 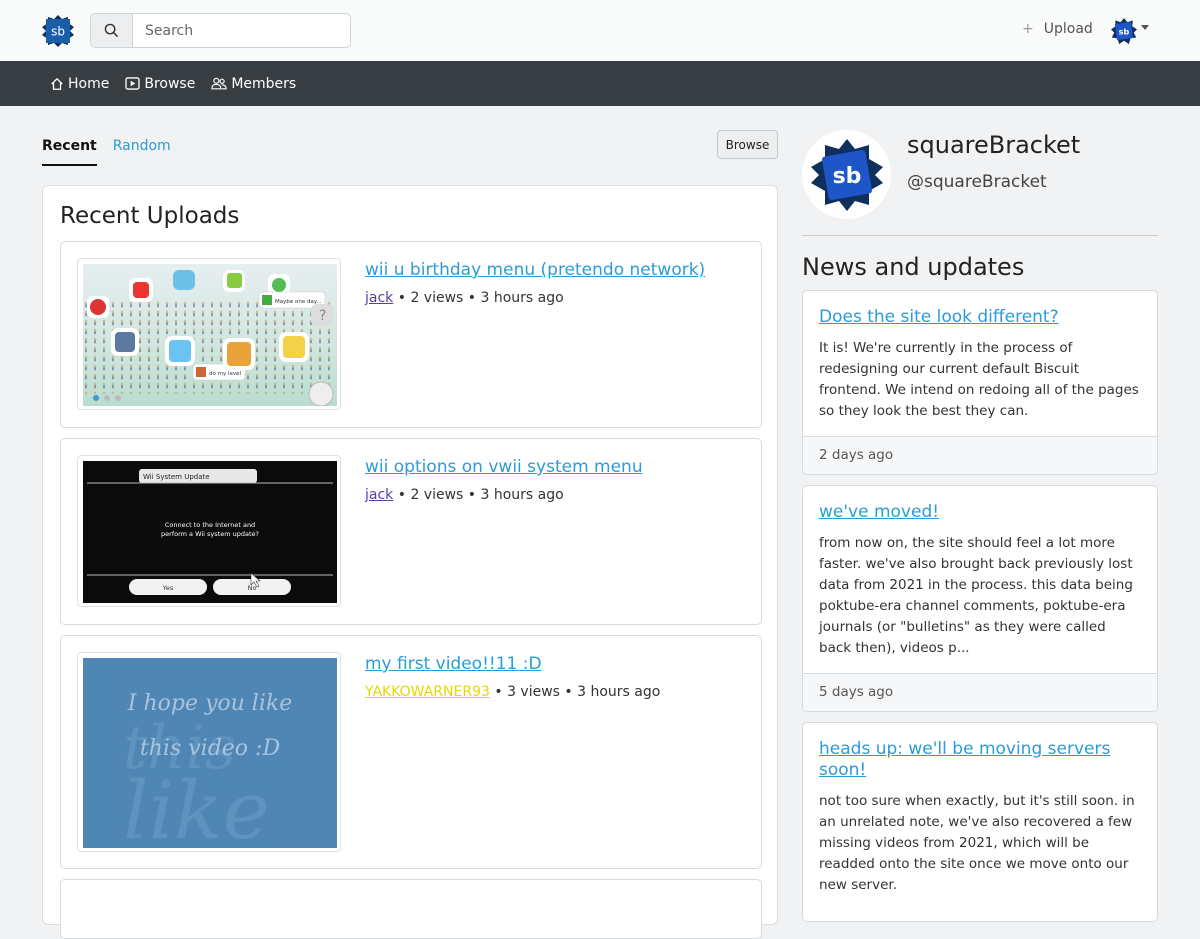 I want to click on profile-avatar: sb, so click(x=846, y=174).